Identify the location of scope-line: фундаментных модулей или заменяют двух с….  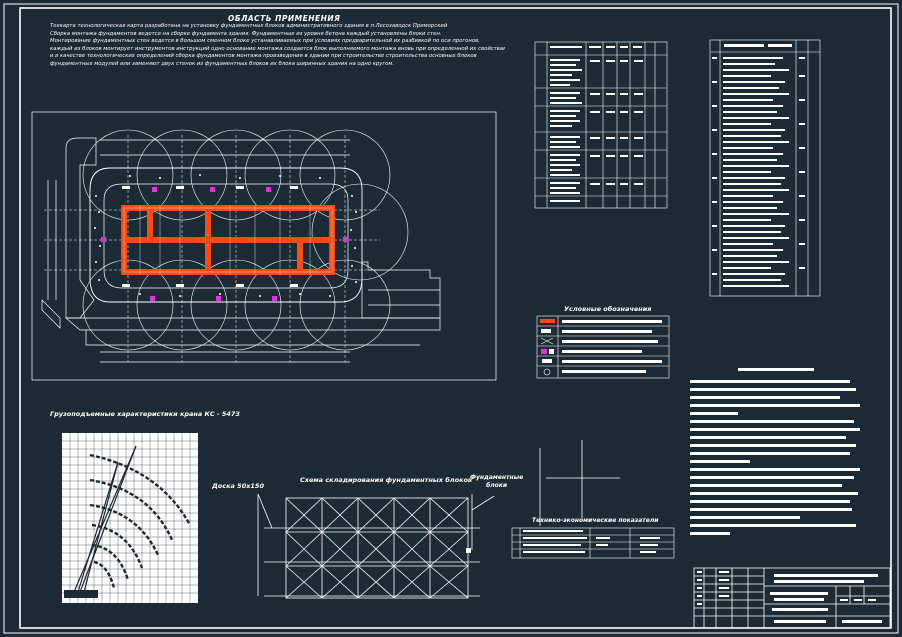
(222, 63).